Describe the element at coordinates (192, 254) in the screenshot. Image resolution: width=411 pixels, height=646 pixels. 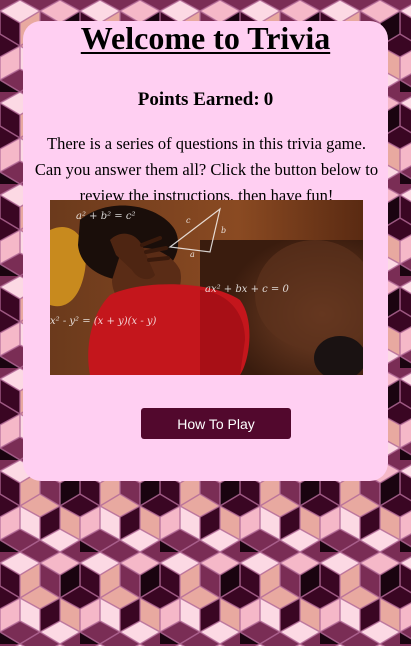
I see `triangle-label-a: a` at that location.